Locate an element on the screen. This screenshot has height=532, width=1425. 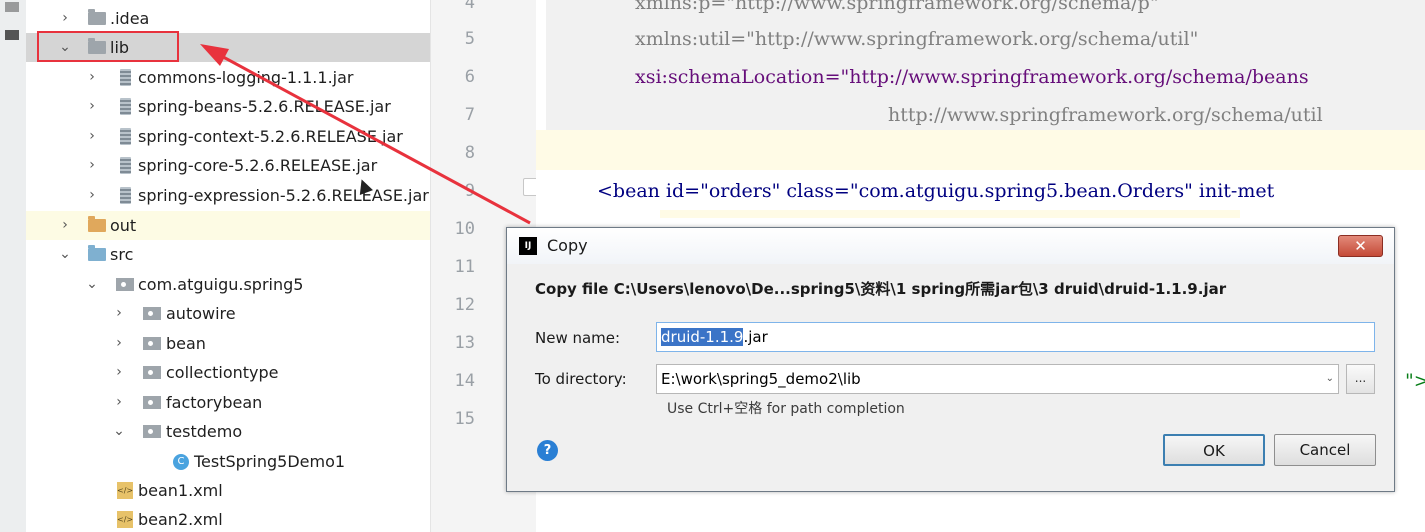
annotation-arrow is located at coordinates (365, 134).